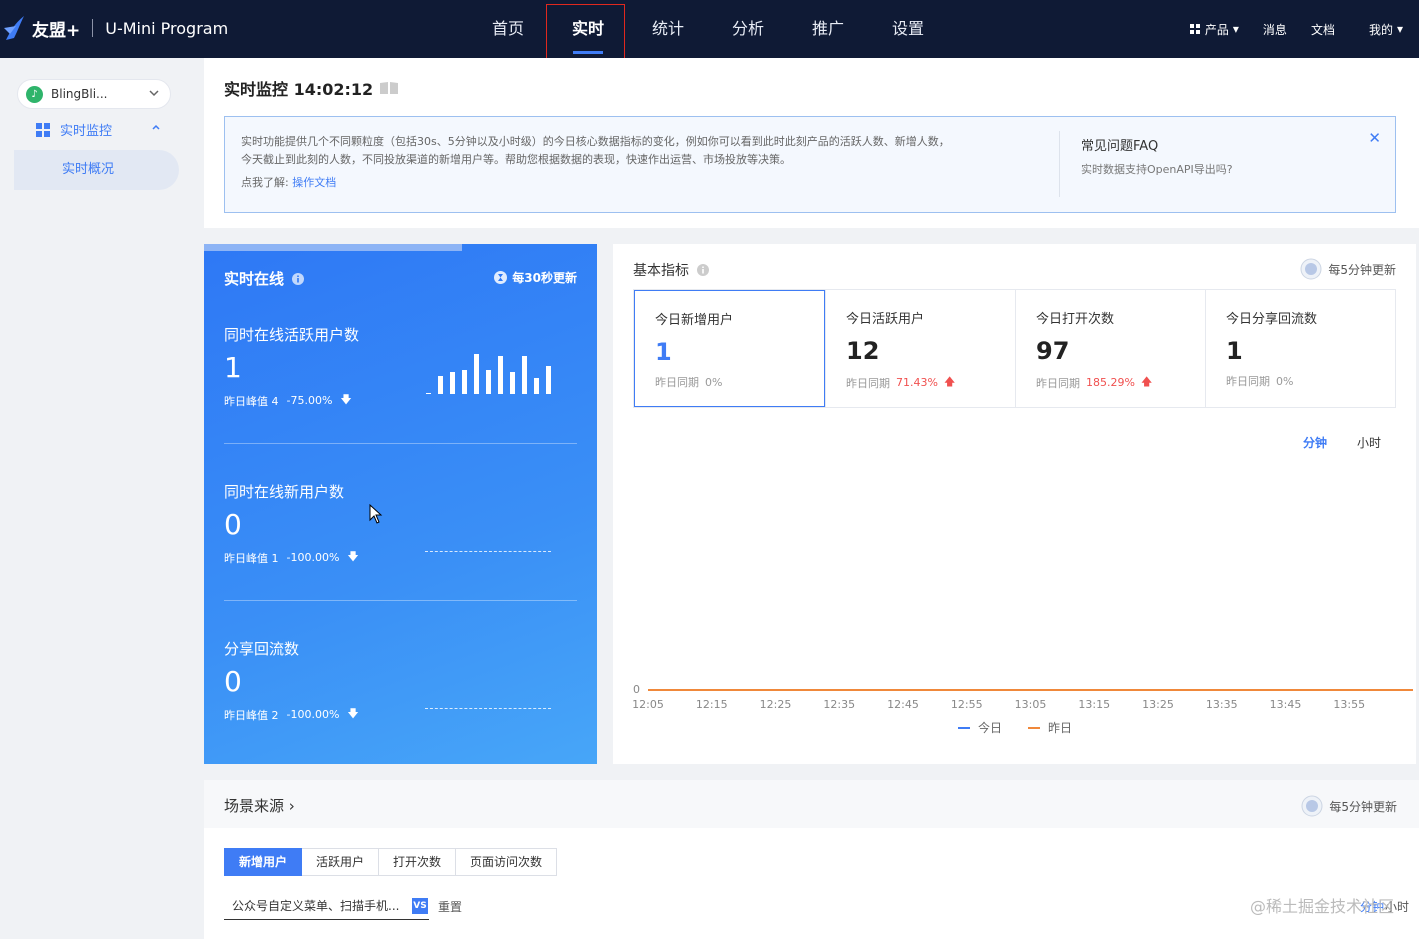 The image size is (1419, 939). Describe the element at coordinates (254, 279) in the screenshot. I see `realtime-title-text: 实时在线` at that location.